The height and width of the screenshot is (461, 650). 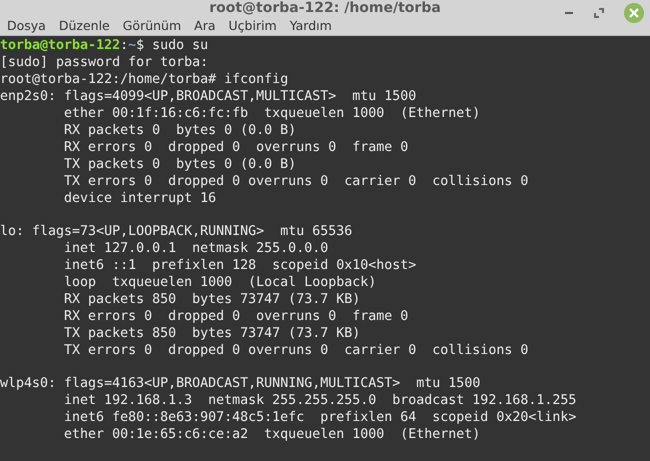 I want to click on menu-item: Dosya, so click(x=28, y=26).